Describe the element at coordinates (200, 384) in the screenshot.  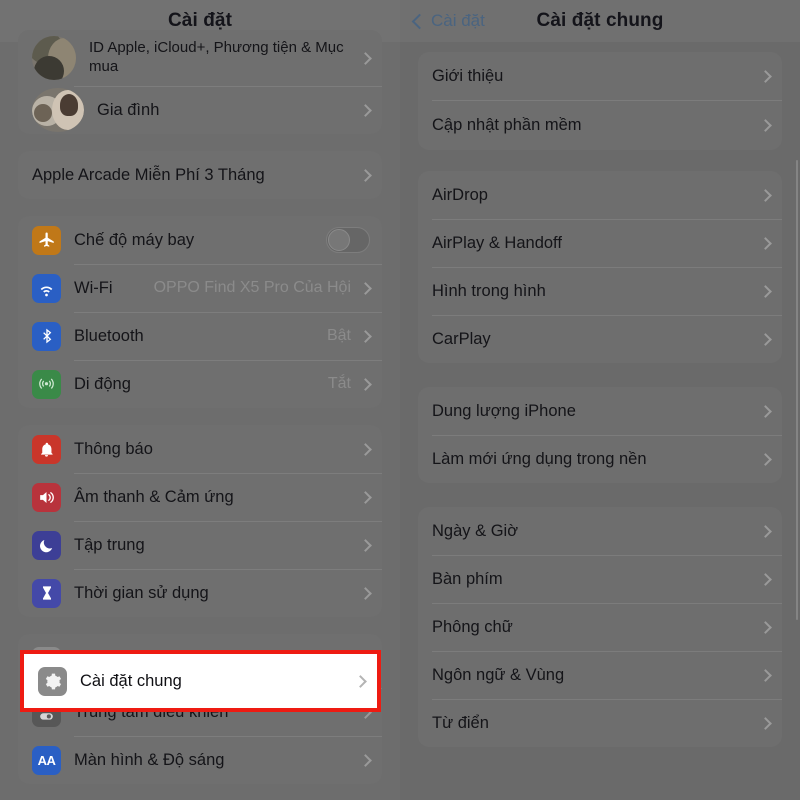
I see `list-item-cellular: Di động Tắt` at that location.